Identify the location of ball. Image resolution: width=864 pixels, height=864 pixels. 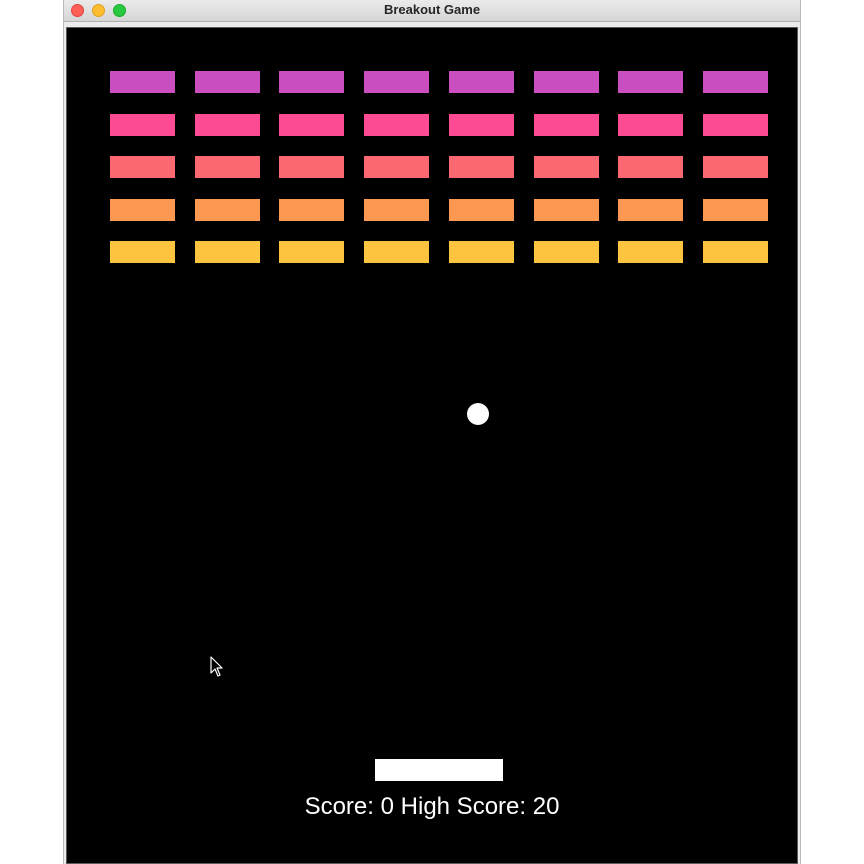
(478, 414).